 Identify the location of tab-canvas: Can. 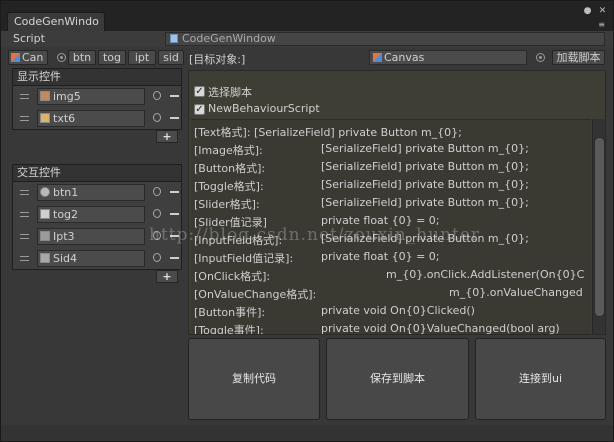
(28, 57).